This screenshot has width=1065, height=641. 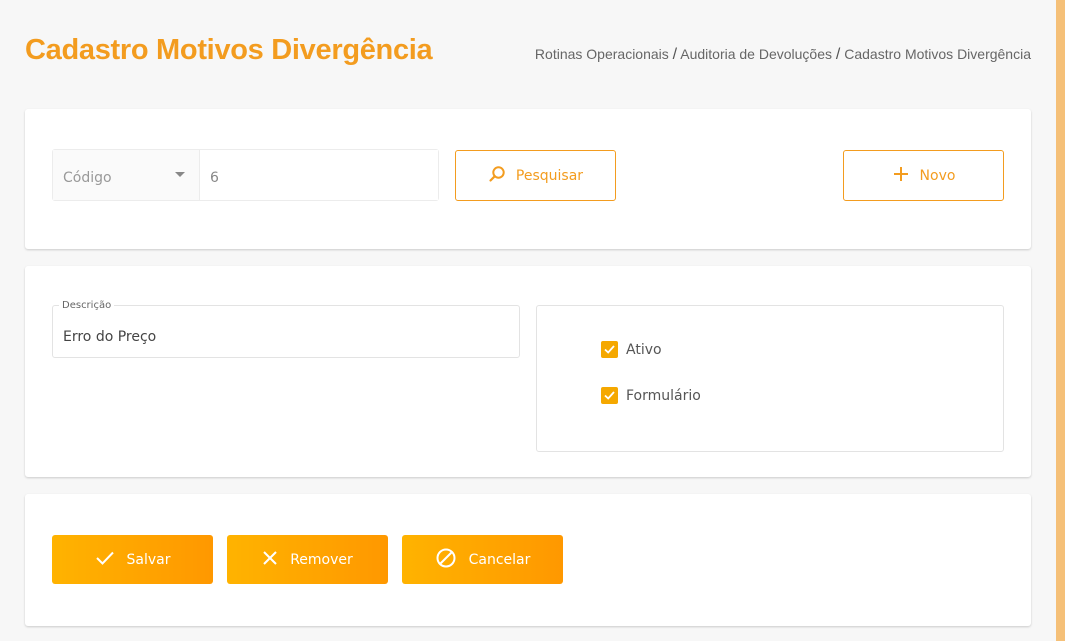 What do you see at coordinates (286, 329) in the screenshot?
I see `description-field: Descrição Erro do Preço` at bounding box center [286, 329].